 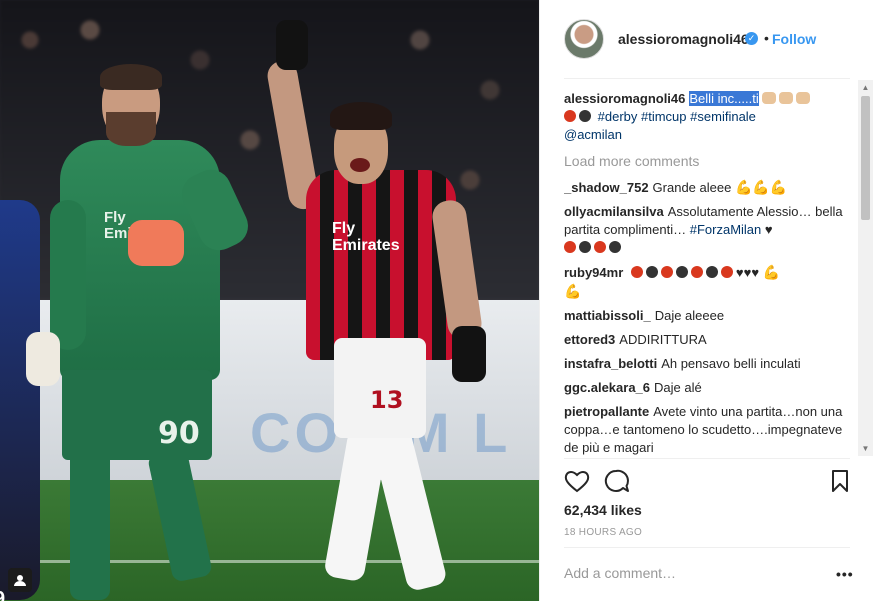 I want to click on comment-username: ettored3, so click(x=589, y=339).